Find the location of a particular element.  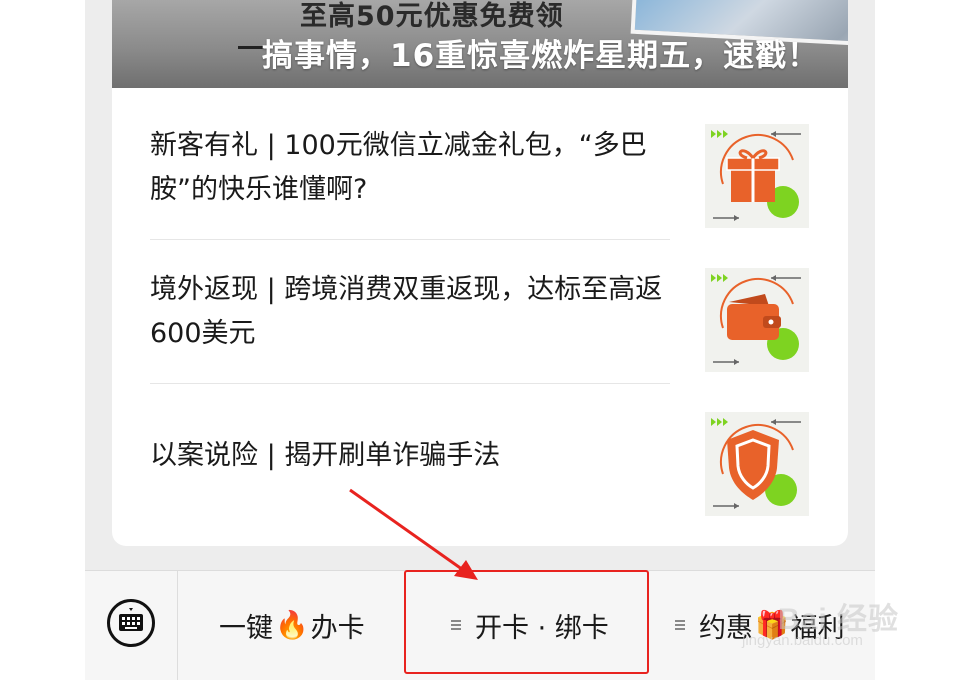

watermark: Bai 经验 jingyan.baidu.com is located at coordinates (826, 623).